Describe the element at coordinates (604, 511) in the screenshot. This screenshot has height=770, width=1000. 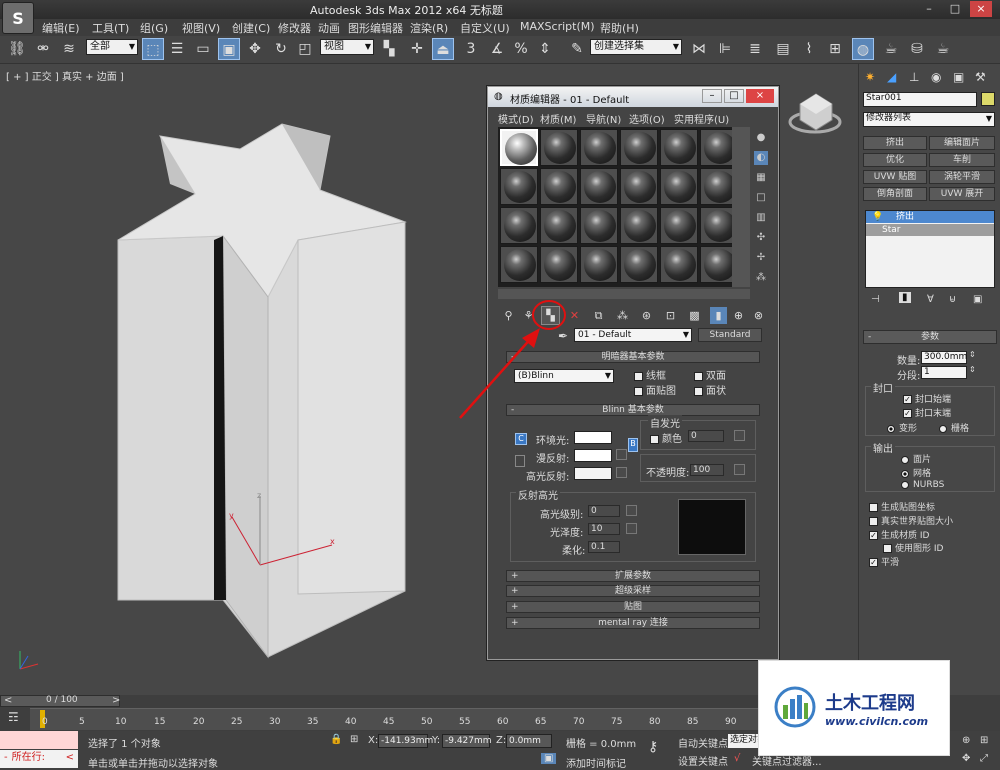
I see `spec-level-spinner: 0` at that location.